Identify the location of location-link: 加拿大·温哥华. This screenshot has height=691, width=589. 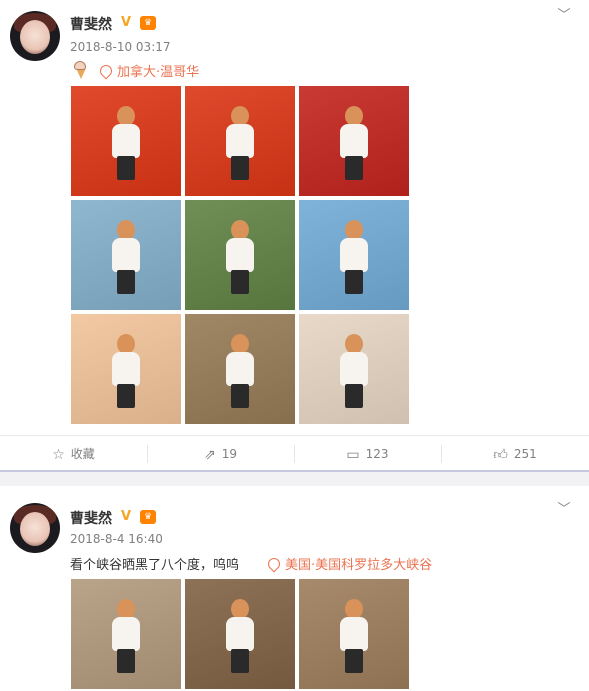
(148, 70).